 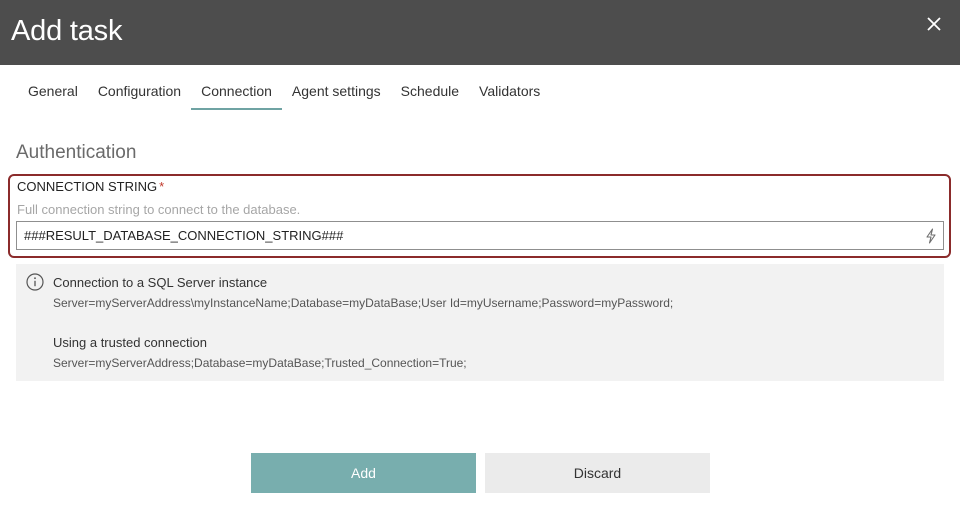 I want to click on field-label-text: CONNECTION STRING, so click(x=87, y=186).